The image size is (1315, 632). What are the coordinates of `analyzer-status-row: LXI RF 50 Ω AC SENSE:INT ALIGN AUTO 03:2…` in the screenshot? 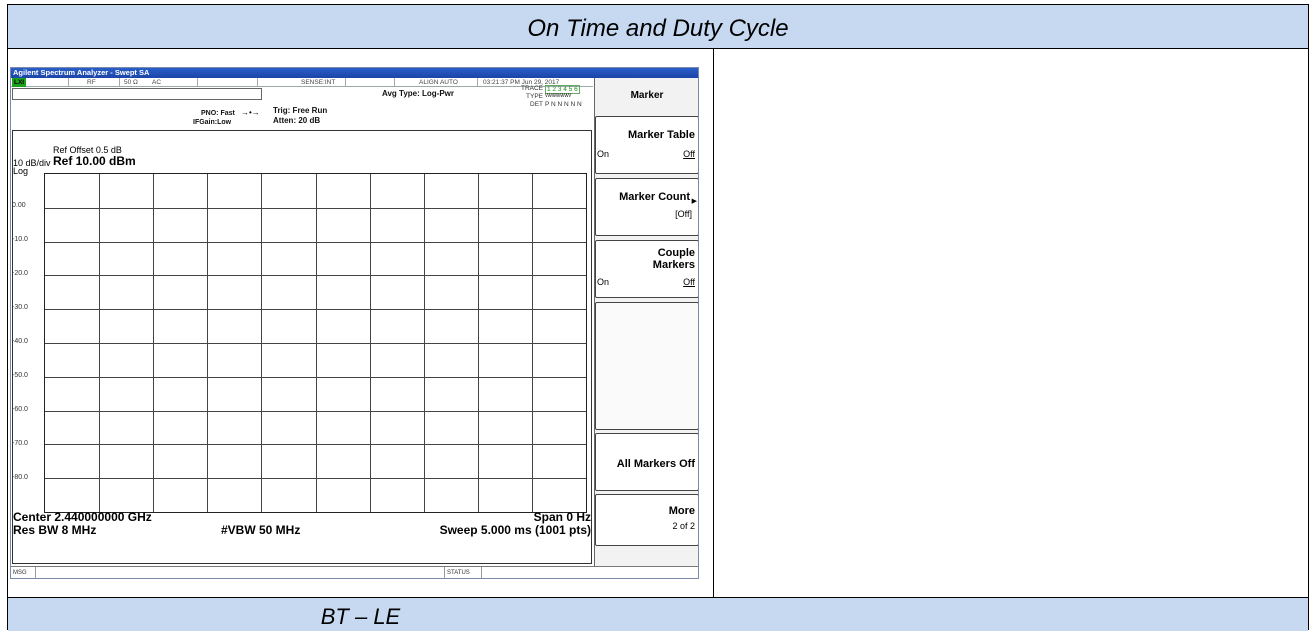 It's located at (302, 82).